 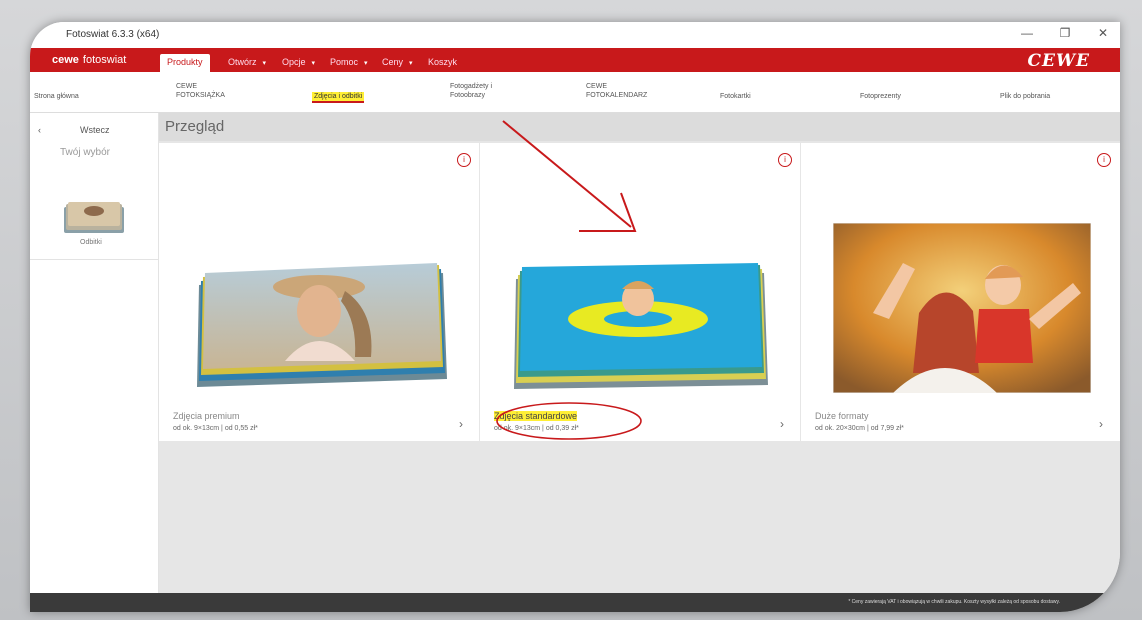 I want to click on tab-pomoc: Pomoc ▾, so click(x=349, y=62).